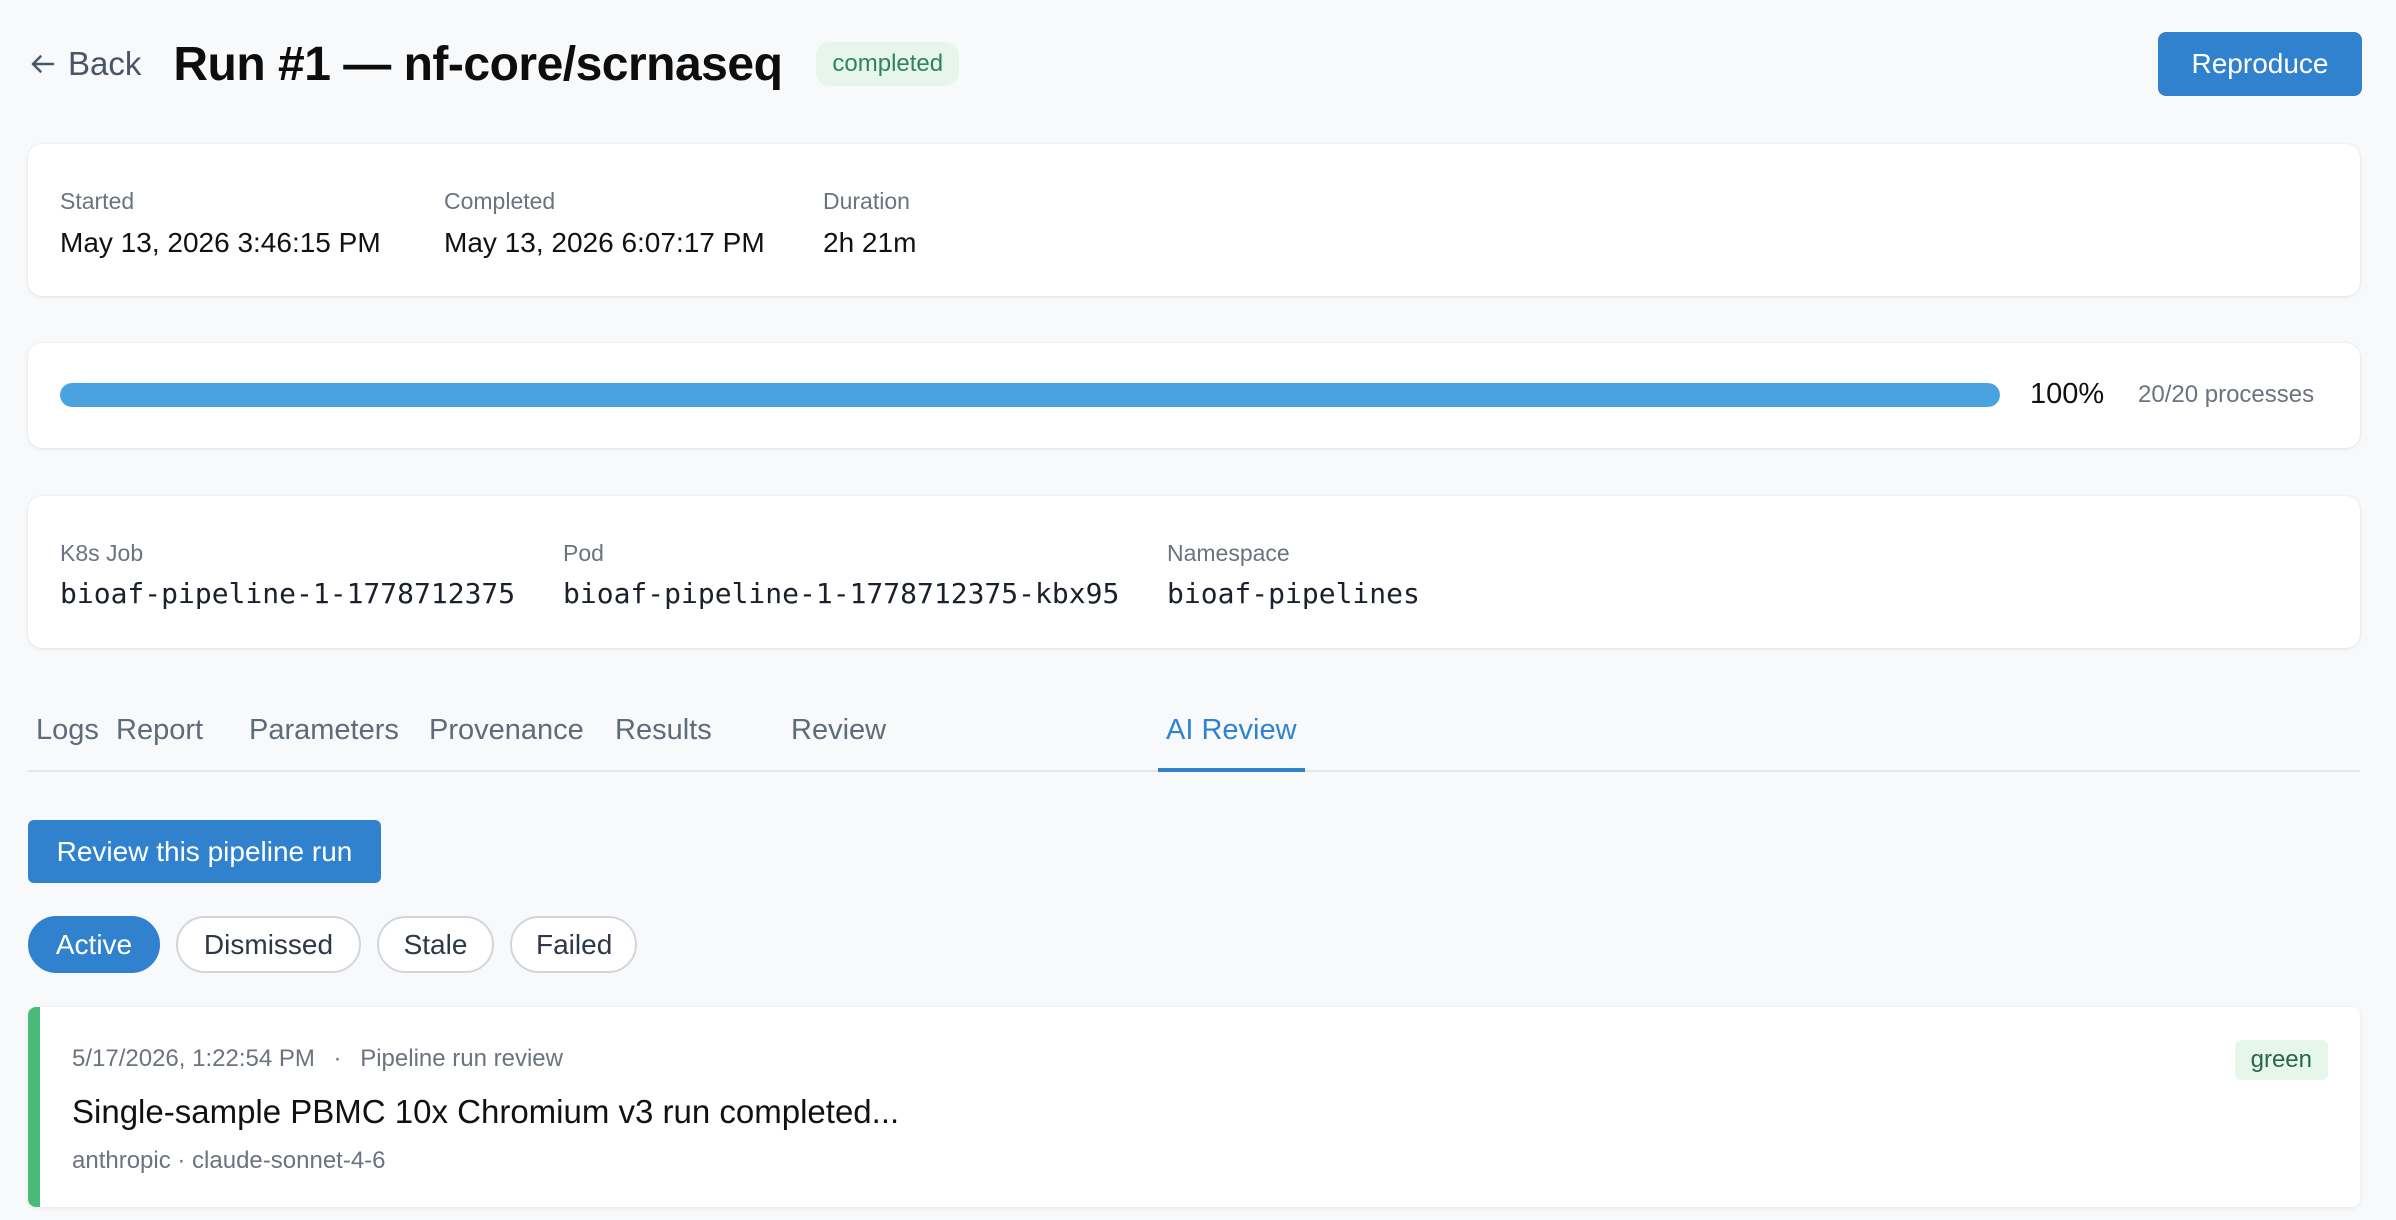 The image size is (2396, 1220). What do you see at coordinates (324, 736) in the screenshot?
I see `tab-parameters: Parameters` at bounding box center [324, 736].